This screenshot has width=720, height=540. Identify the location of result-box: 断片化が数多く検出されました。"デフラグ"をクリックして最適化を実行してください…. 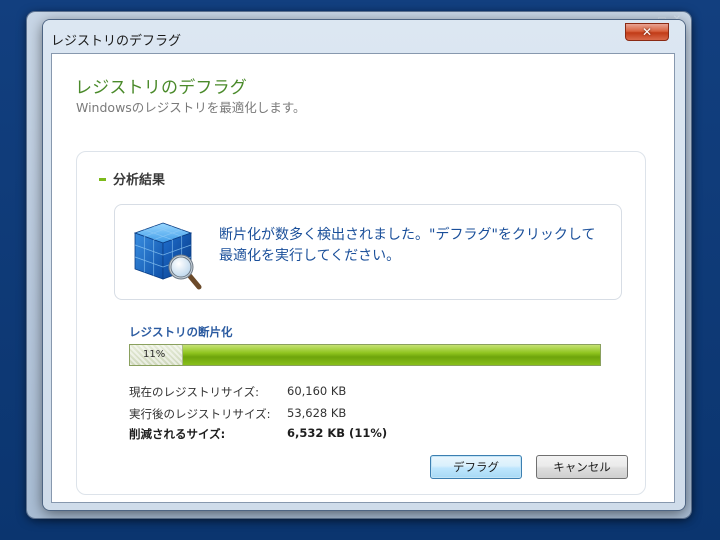
(368, 252).